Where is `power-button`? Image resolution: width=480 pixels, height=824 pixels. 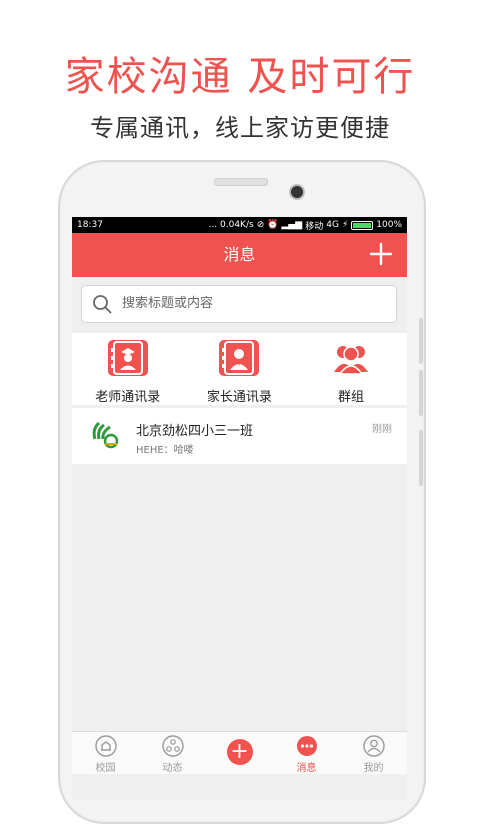 power-button is located at coordinates (421, 458).